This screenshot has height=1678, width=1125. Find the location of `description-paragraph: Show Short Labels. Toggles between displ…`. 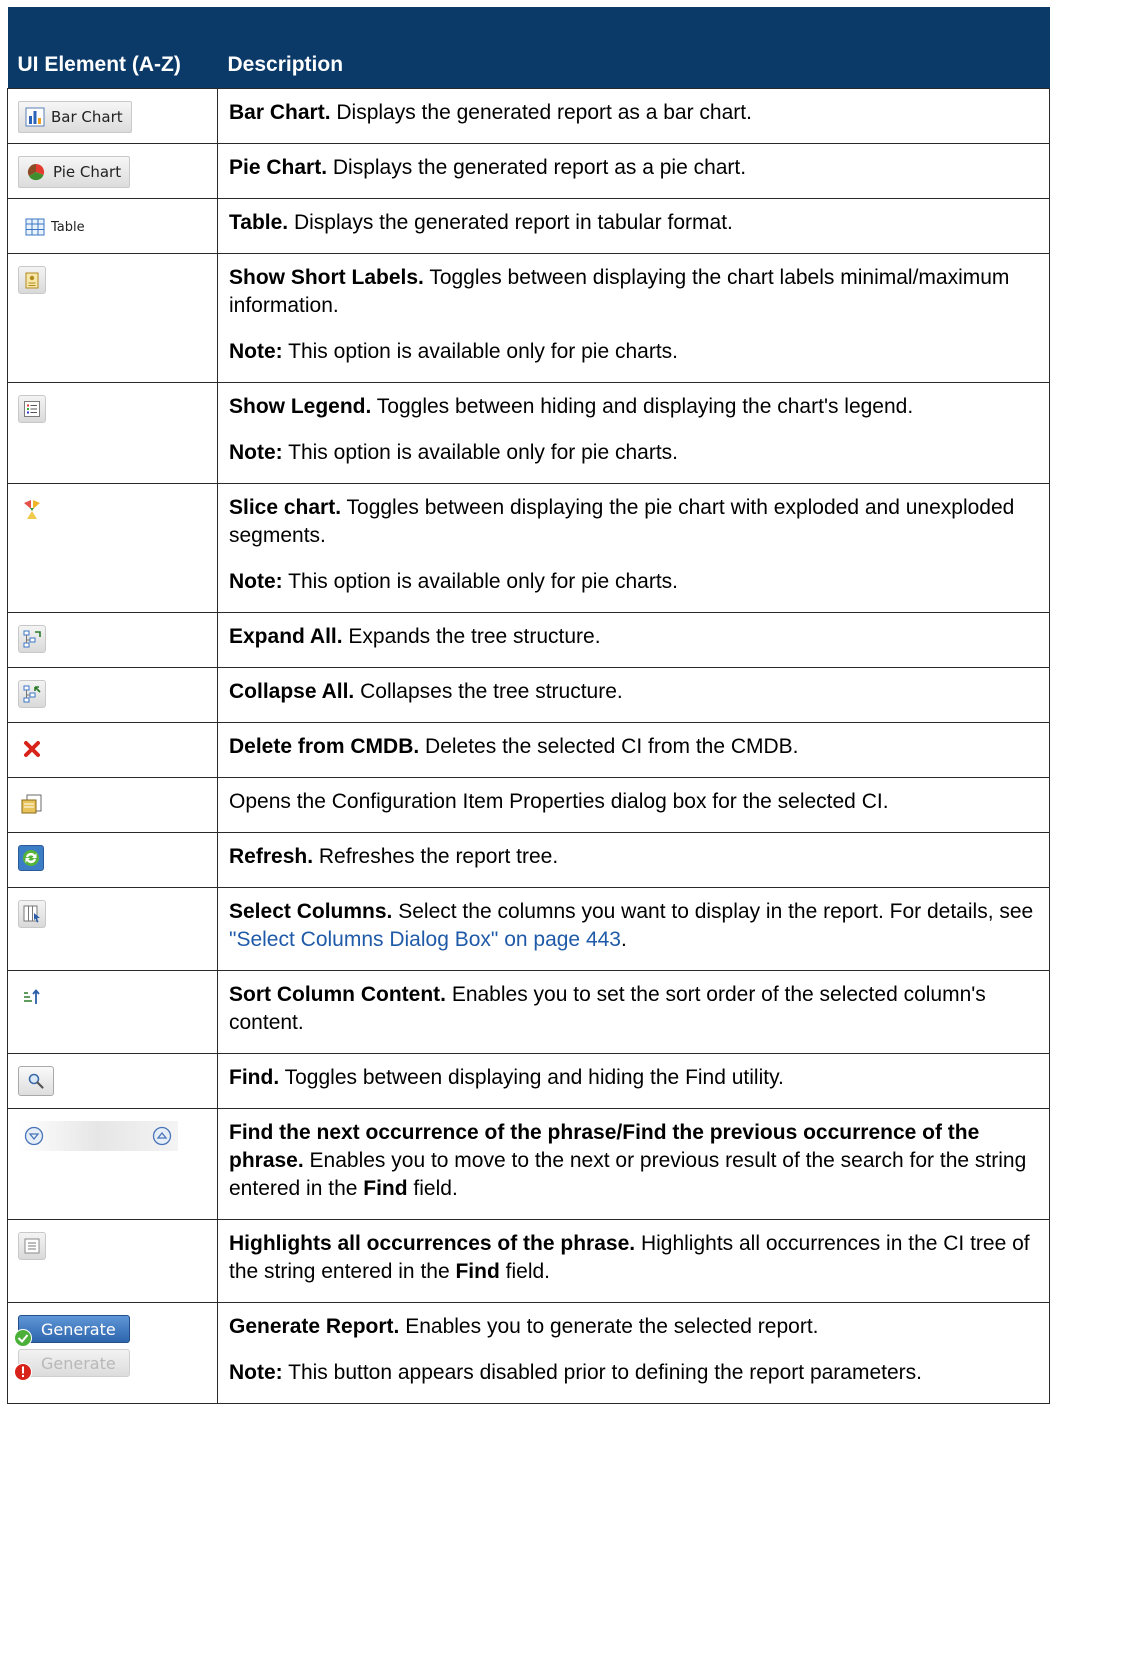

description-paragraph: Show Short Labels. Toggles between displ… is located at coordinates (632, 292).